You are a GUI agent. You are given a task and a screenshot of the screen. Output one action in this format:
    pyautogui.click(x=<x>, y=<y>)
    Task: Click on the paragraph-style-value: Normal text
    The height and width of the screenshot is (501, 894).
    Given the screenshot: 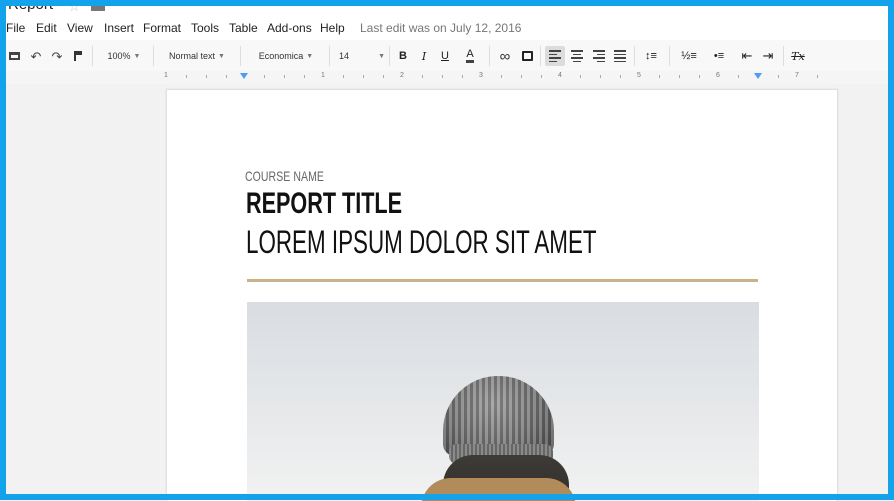 What is the action you would take?
    pyautogui.click(x=192, y=56)
    